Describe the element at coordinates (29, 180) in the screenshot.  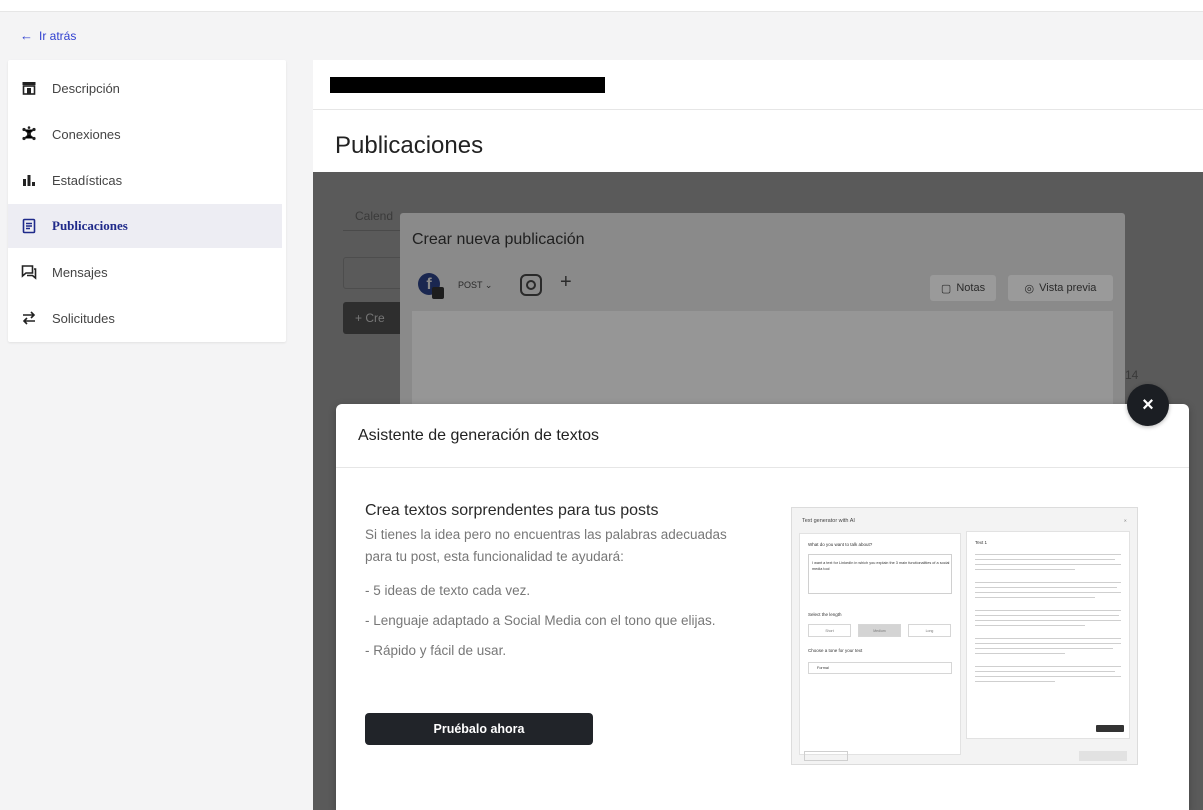
I see `bar-chart-icon` at that location.